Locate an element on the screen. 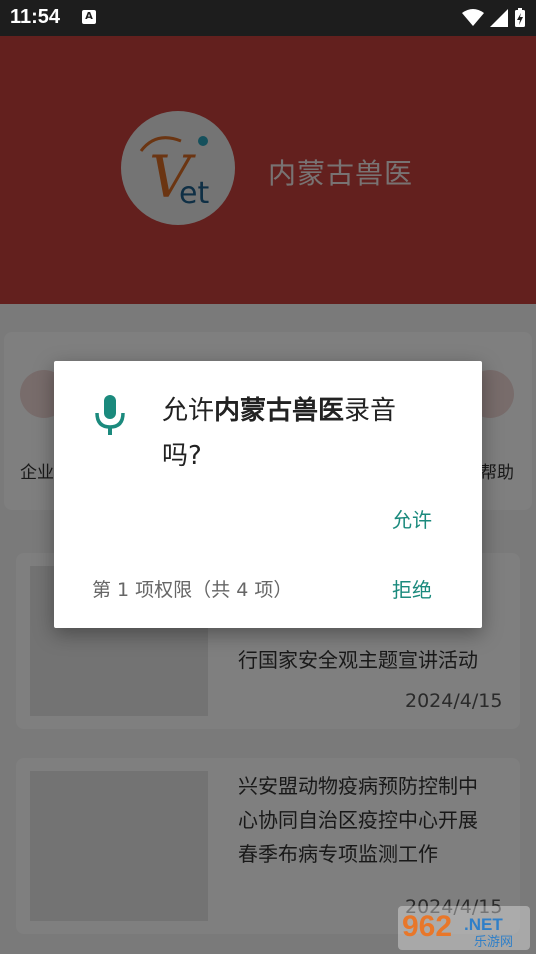  dialog-message-prefix: 允许 is located at coordinates (188, 411).